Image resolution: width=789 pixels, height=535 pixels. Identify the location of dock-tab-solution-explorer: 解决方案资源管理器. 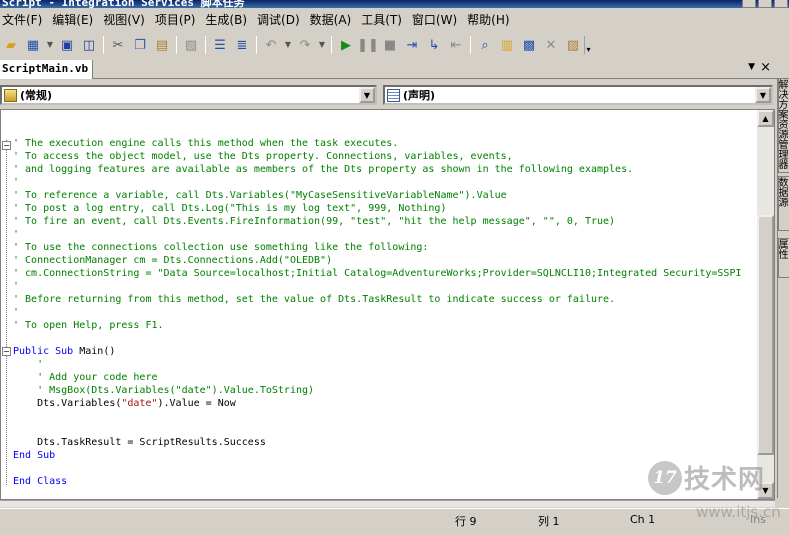
(783, 125).